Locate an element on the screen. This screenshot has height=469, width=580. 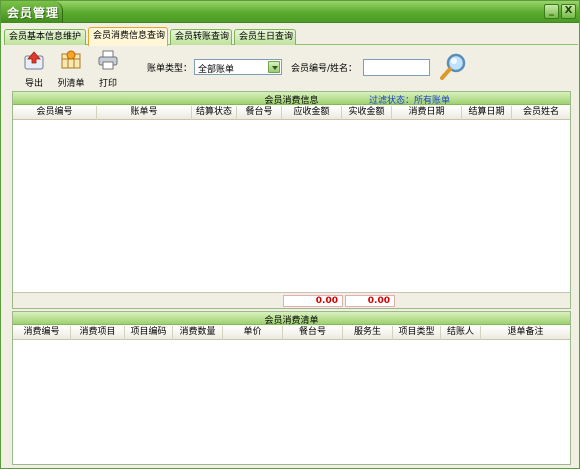
title-bar: 会员管理 _ X is located at coordinates (290, 12).